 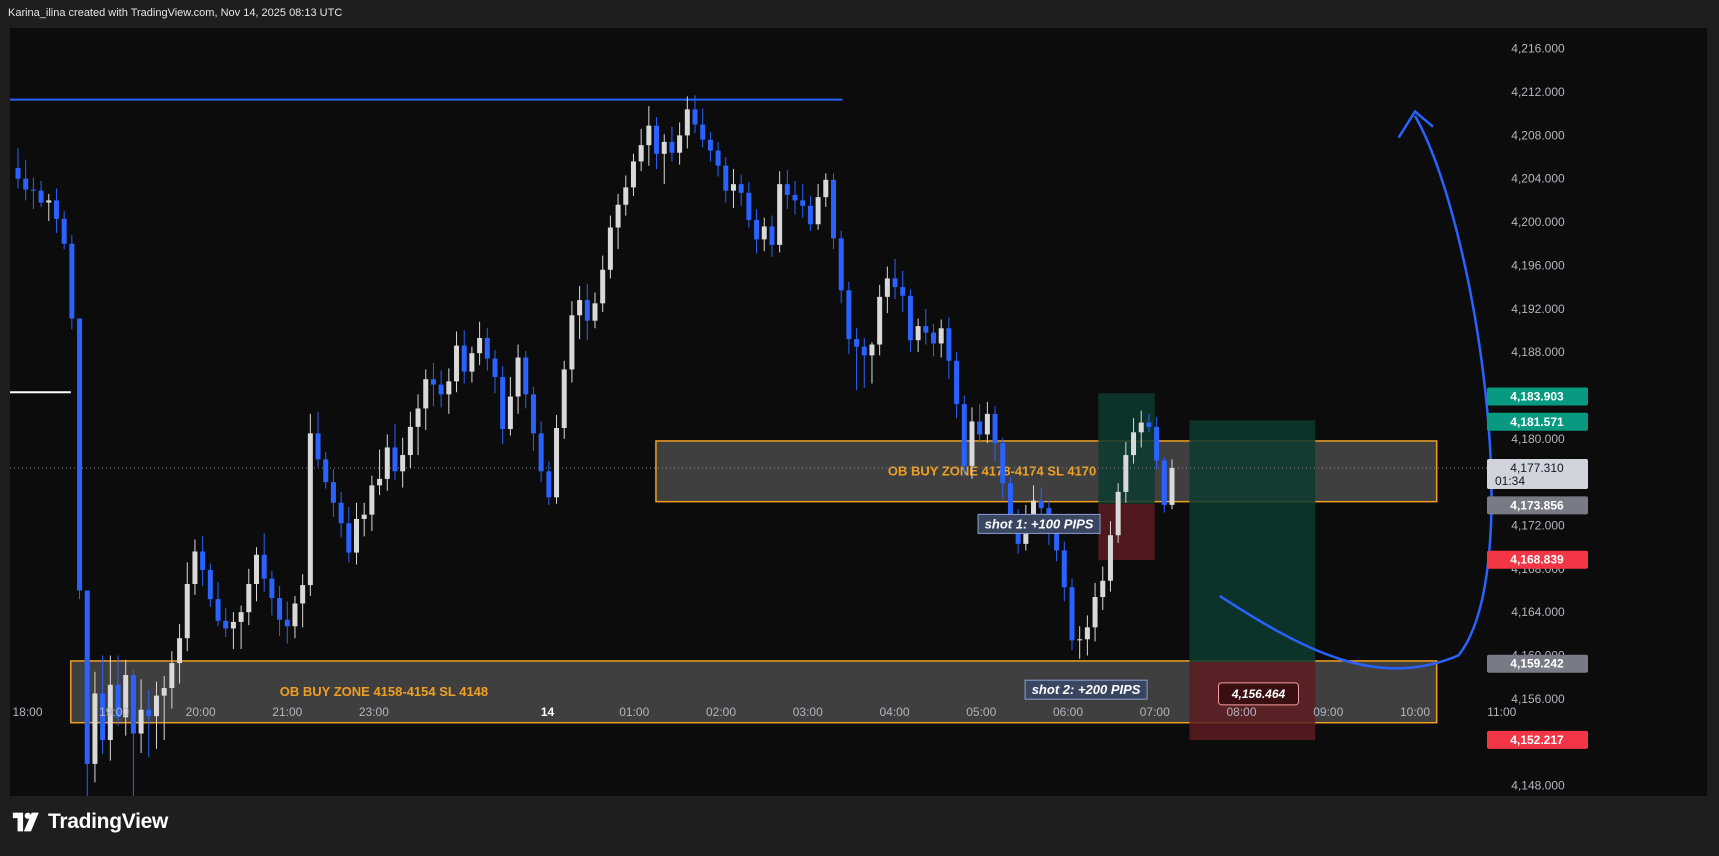 What do you see at coordinates (1328, 712) in the screenshot?
I see `time-tick-label: 09:00` at bounding box center [1328, 712].